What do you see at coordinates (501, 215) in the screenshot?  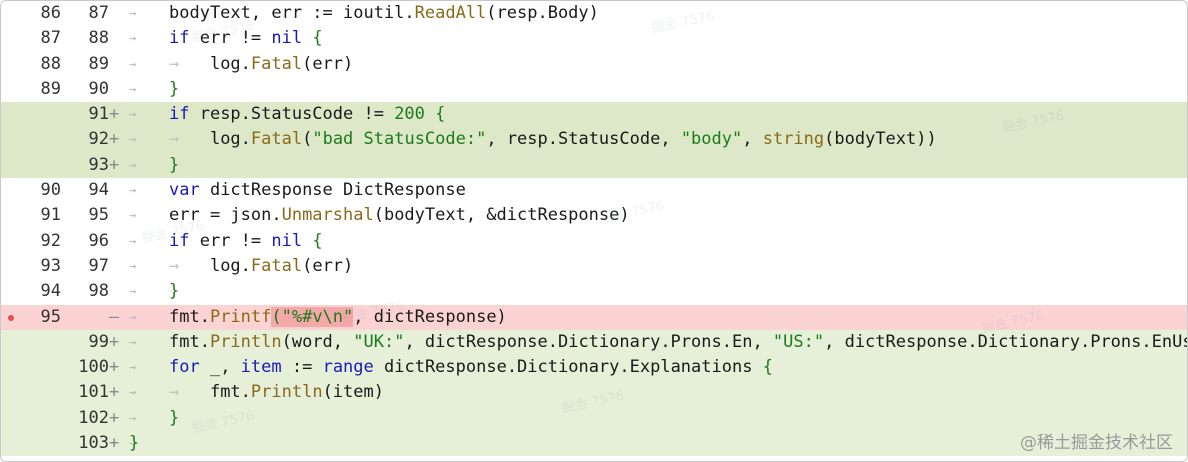 I see `code-token: (bodyText, &dictResponse)` at bounding box center [501, 215].